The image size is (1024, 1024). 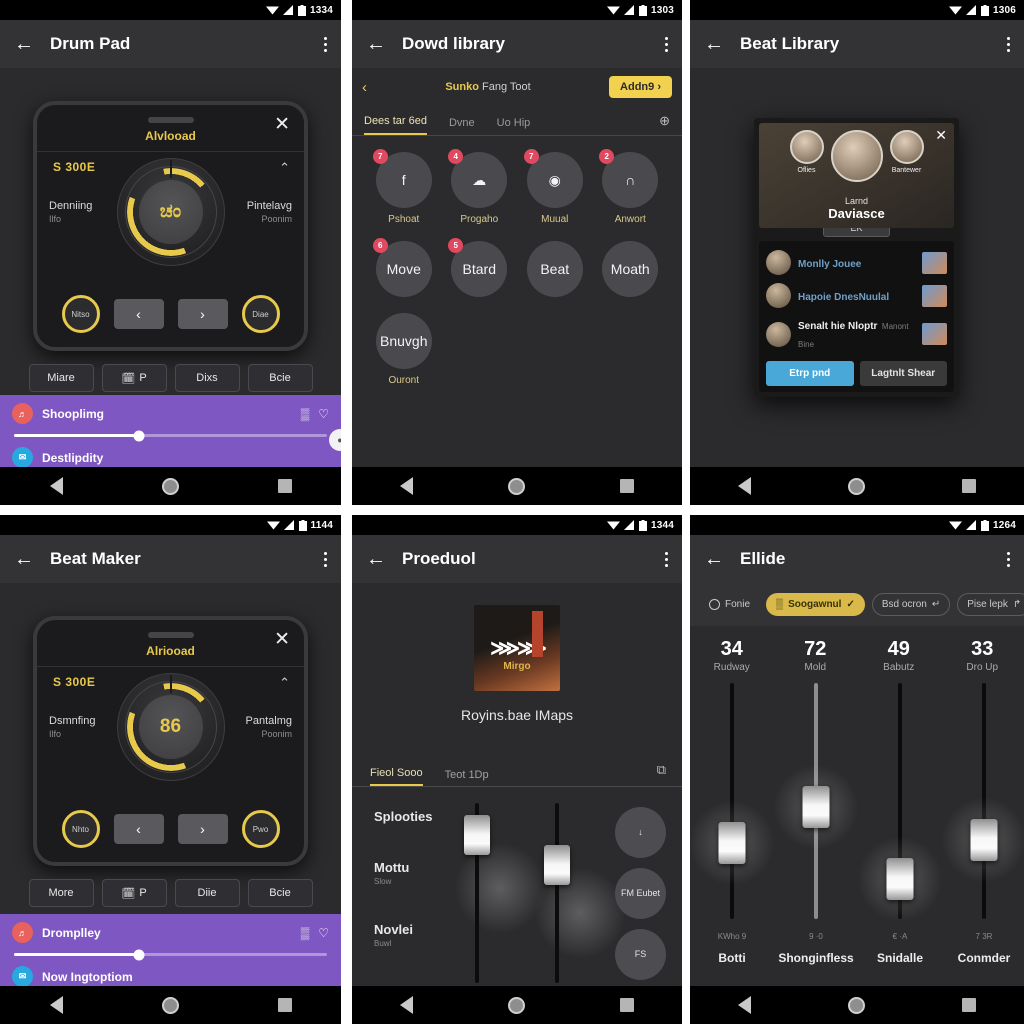 What do you see at coordinates (488, 87) in the screenshot?
I see `search-text: Sunko Fang Toot` at bounding box center [488, 87].